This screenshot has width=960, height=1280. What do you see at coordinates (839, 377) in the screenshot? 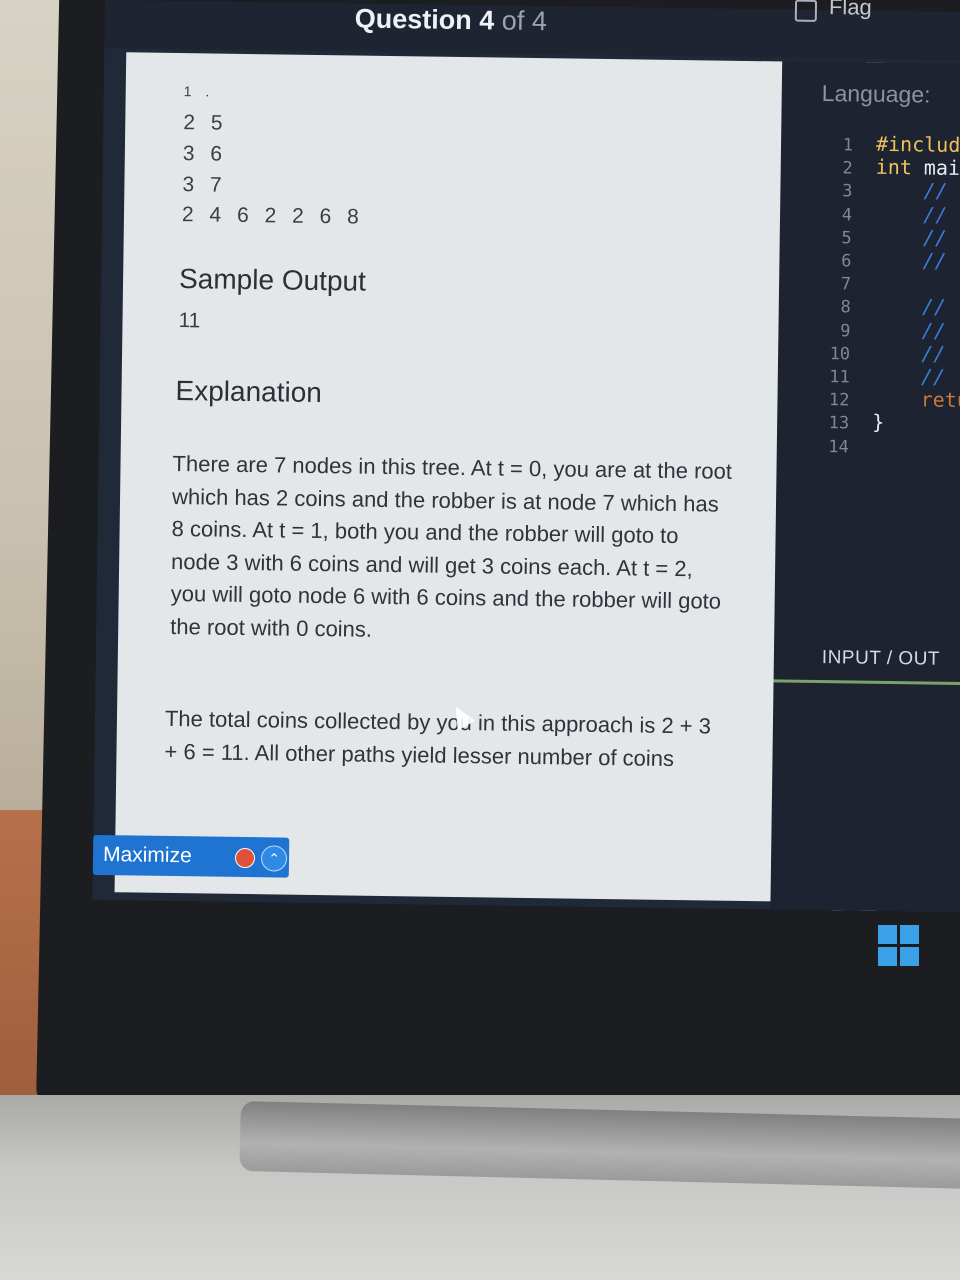
I see `line-number: 11` at bounding box center [839, 377].